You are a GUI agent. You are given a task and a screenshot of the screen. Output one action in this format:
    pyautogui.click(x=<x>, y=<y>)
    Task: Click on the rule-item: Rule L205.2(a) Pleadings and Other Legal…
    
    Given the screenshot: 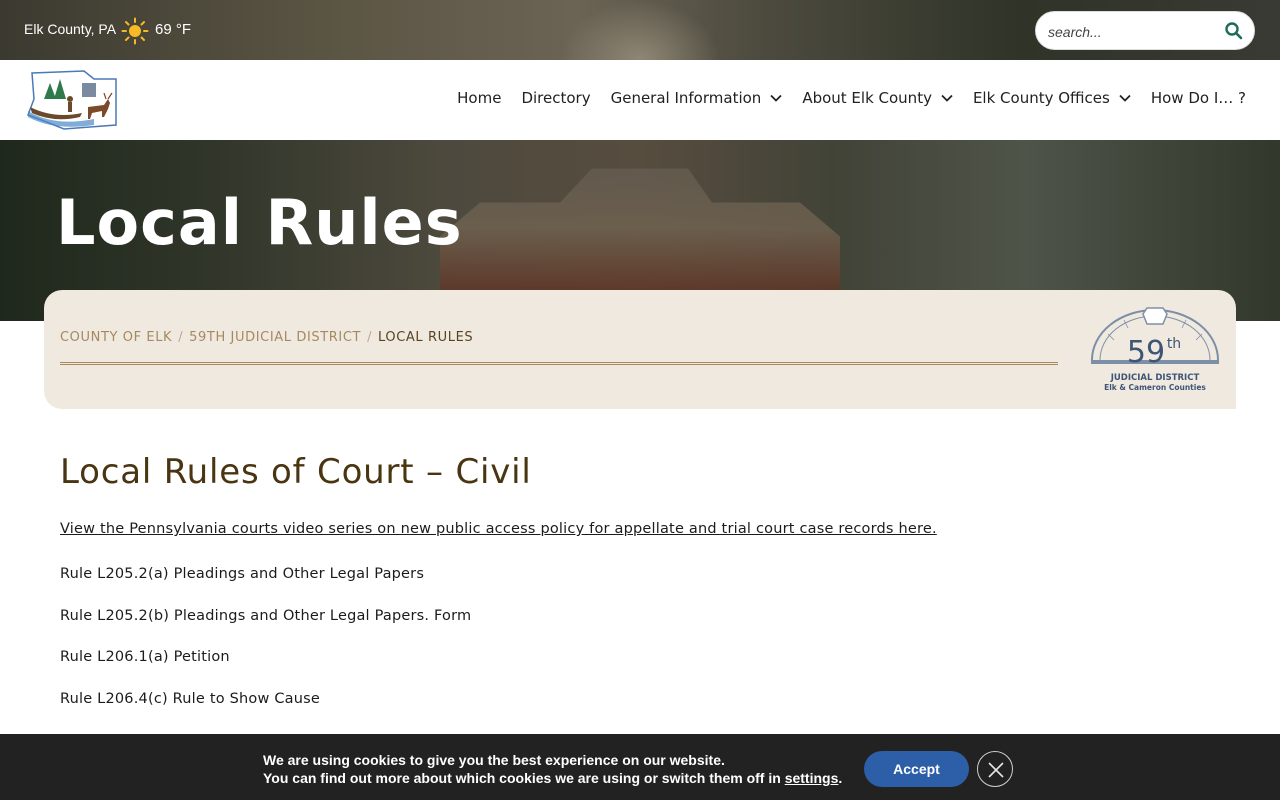 What is the action you would take?
    pyautogui.click(x=242, y=574)
    